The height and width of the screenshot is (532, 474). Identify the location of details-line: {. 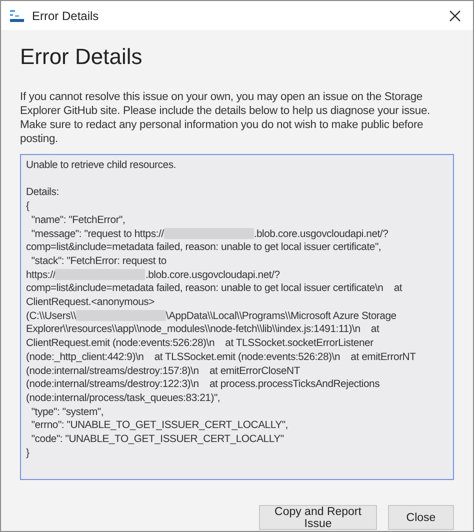
(28, 207).